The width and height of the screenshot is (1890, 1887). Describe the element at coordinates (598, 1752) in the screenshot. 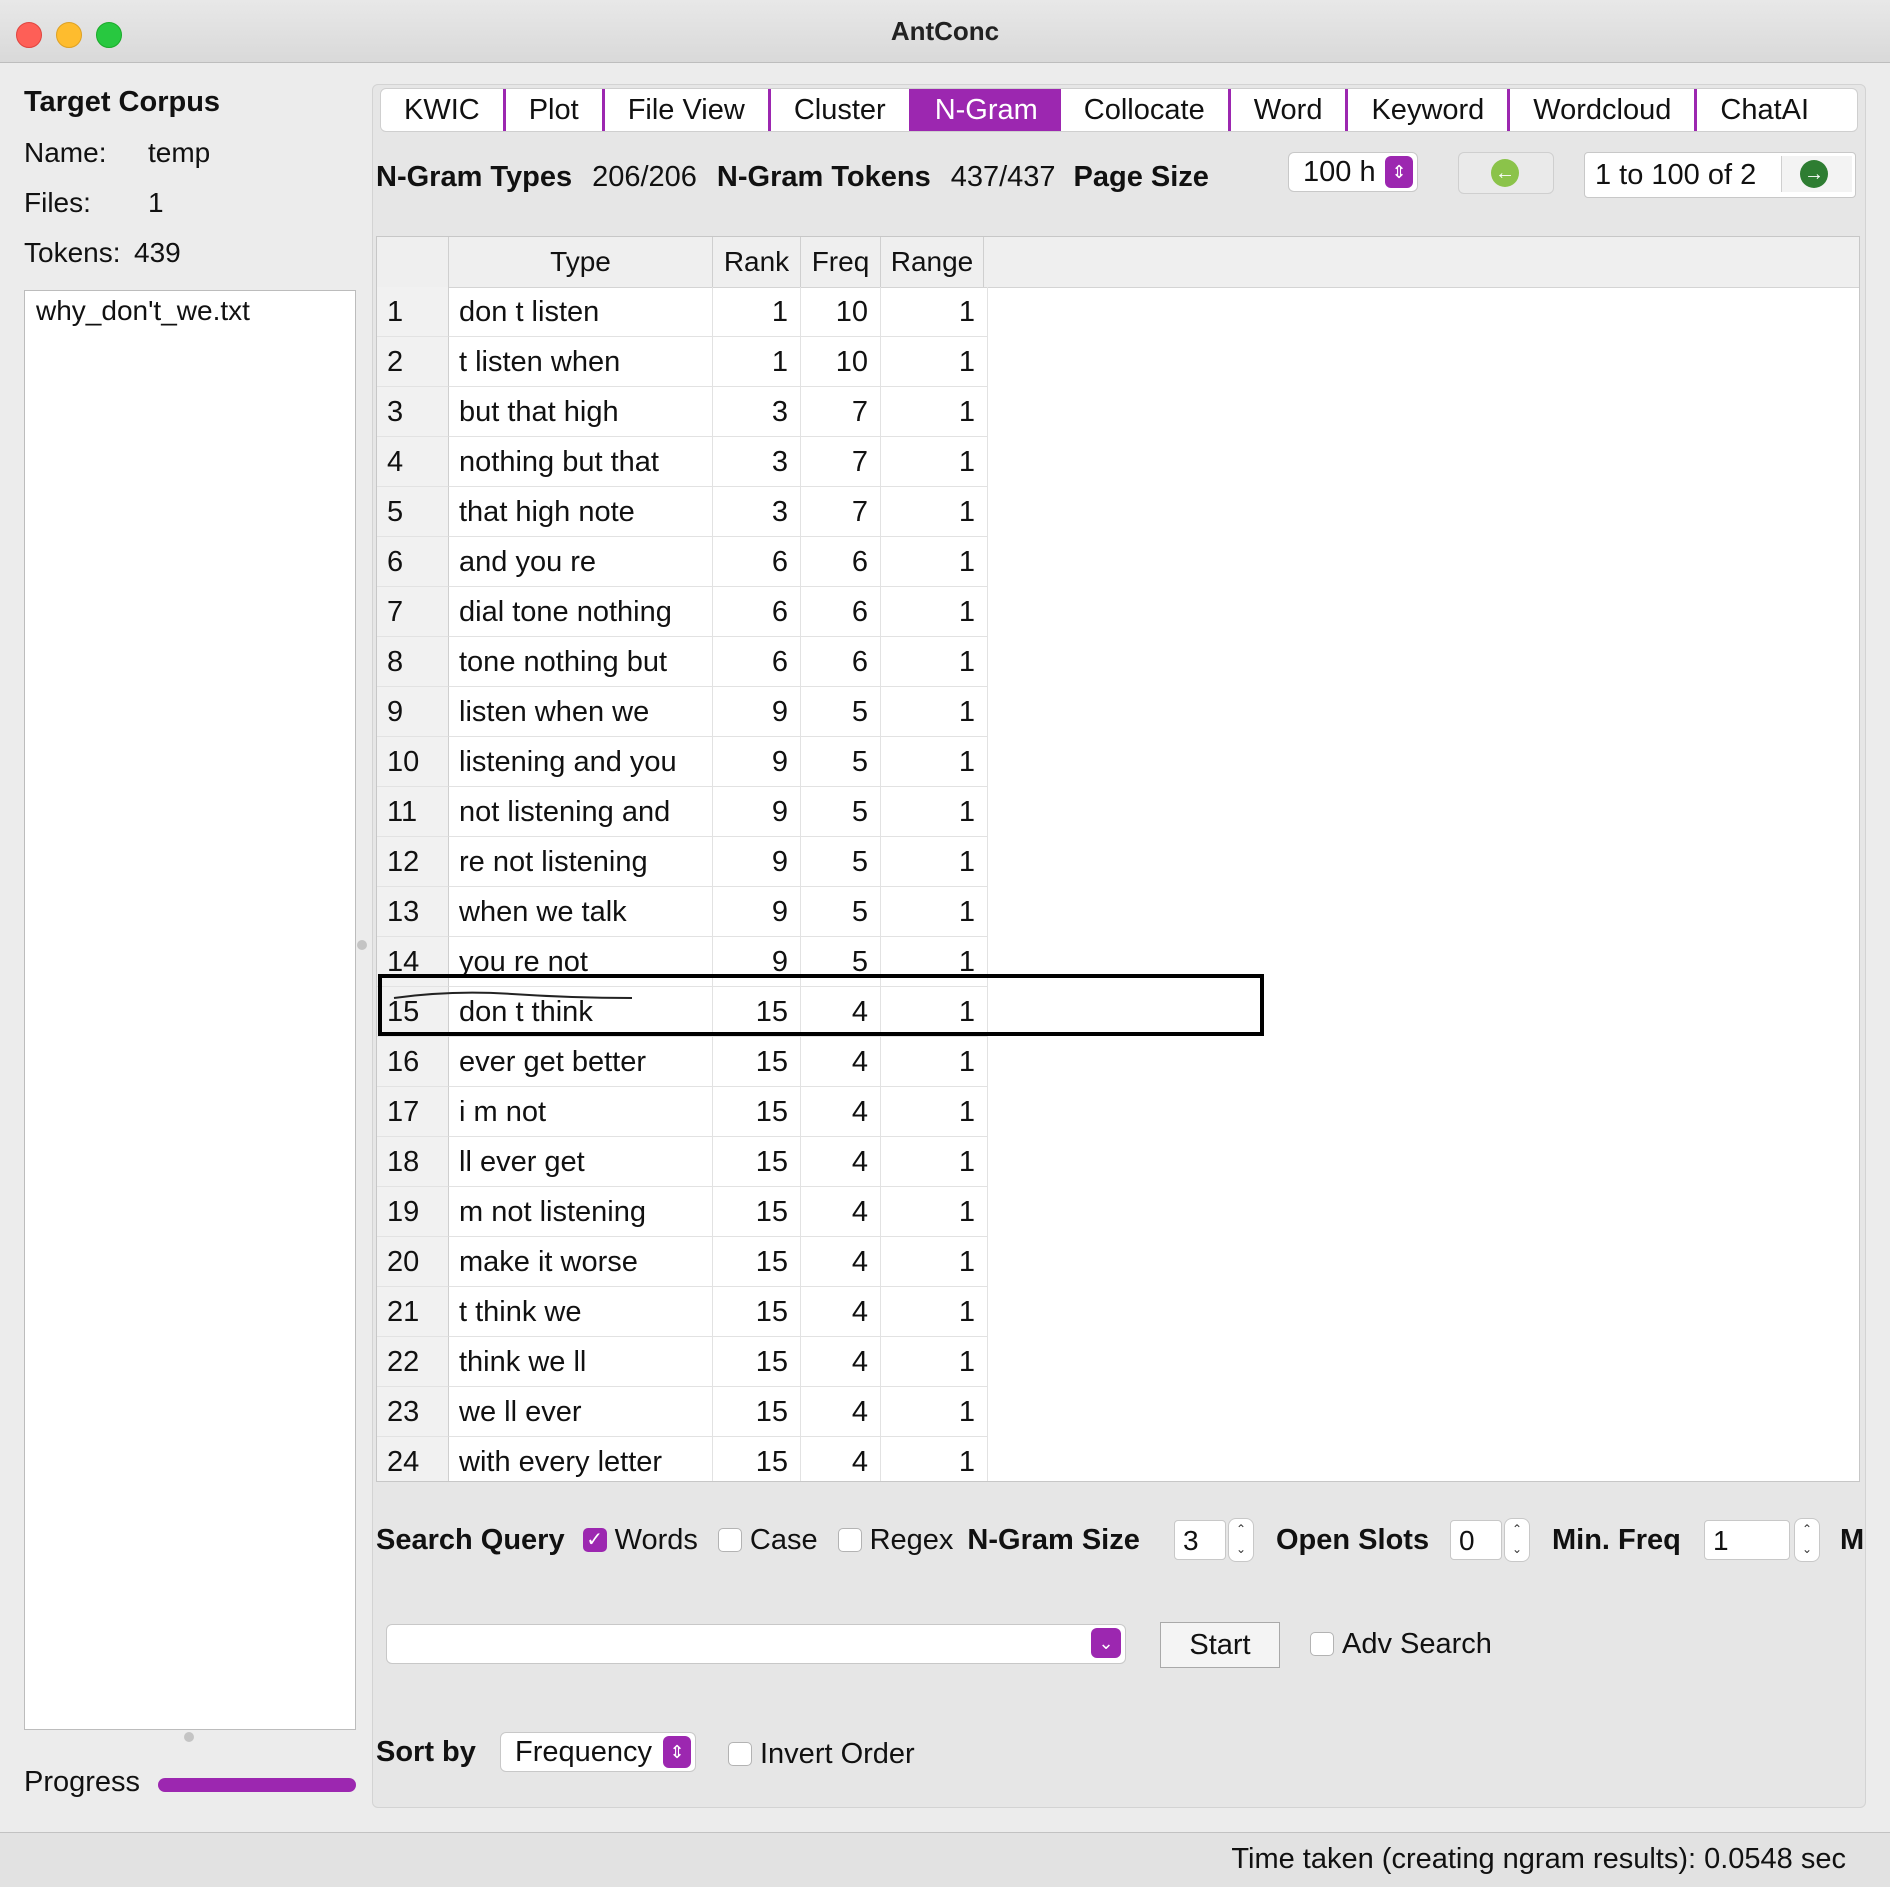

I see `sort-by-select: Frequency ⇕` at that location.